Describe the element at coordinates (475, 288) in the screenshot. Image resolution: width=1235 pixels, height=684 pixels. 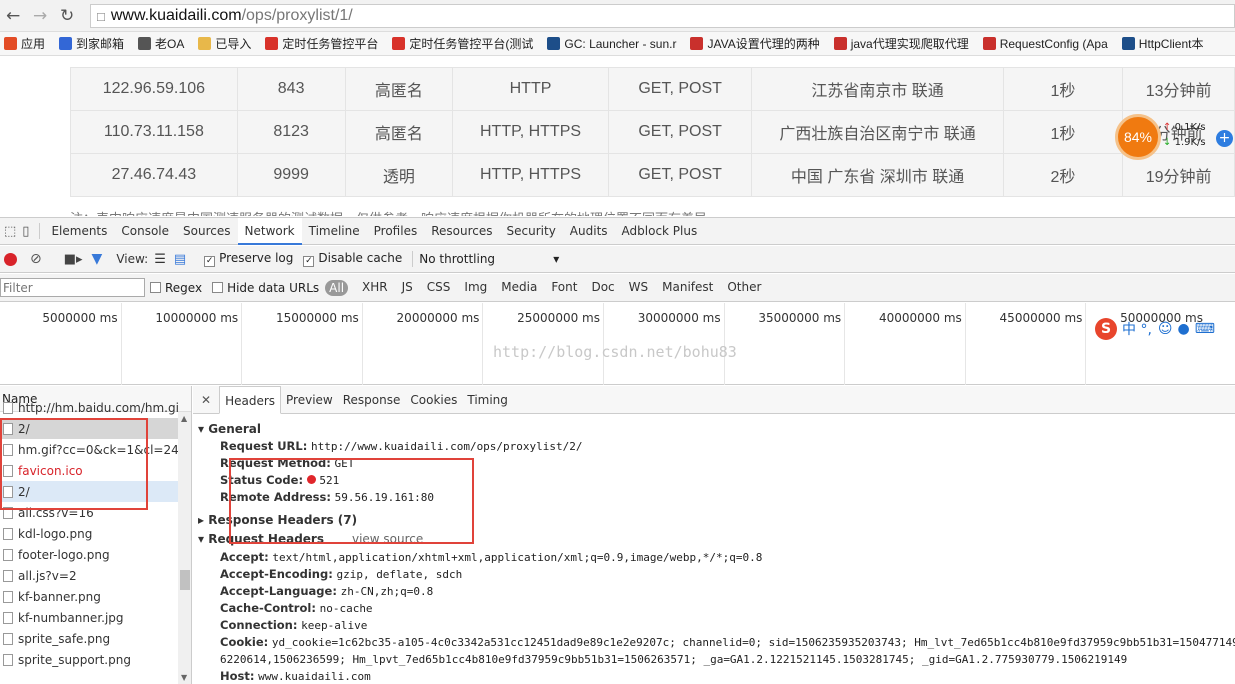
I see `filter-type-img: Img` at that location.